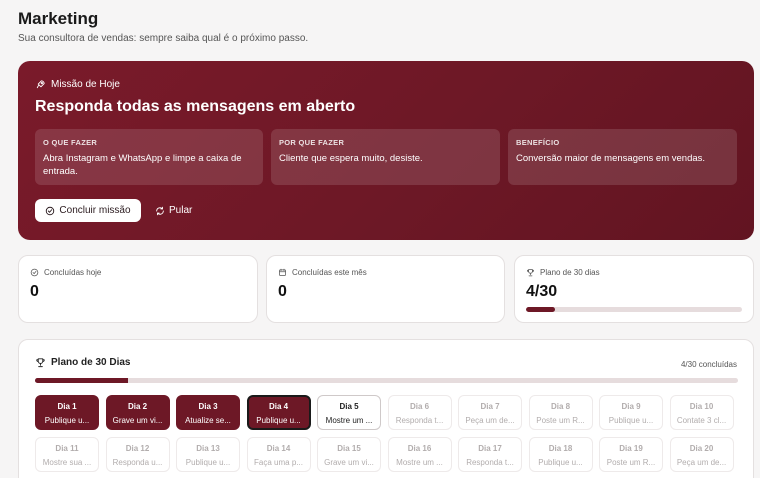 This screenshot has width=760, height=478. I want to click on skip-button: Pular, so click(173, 210).